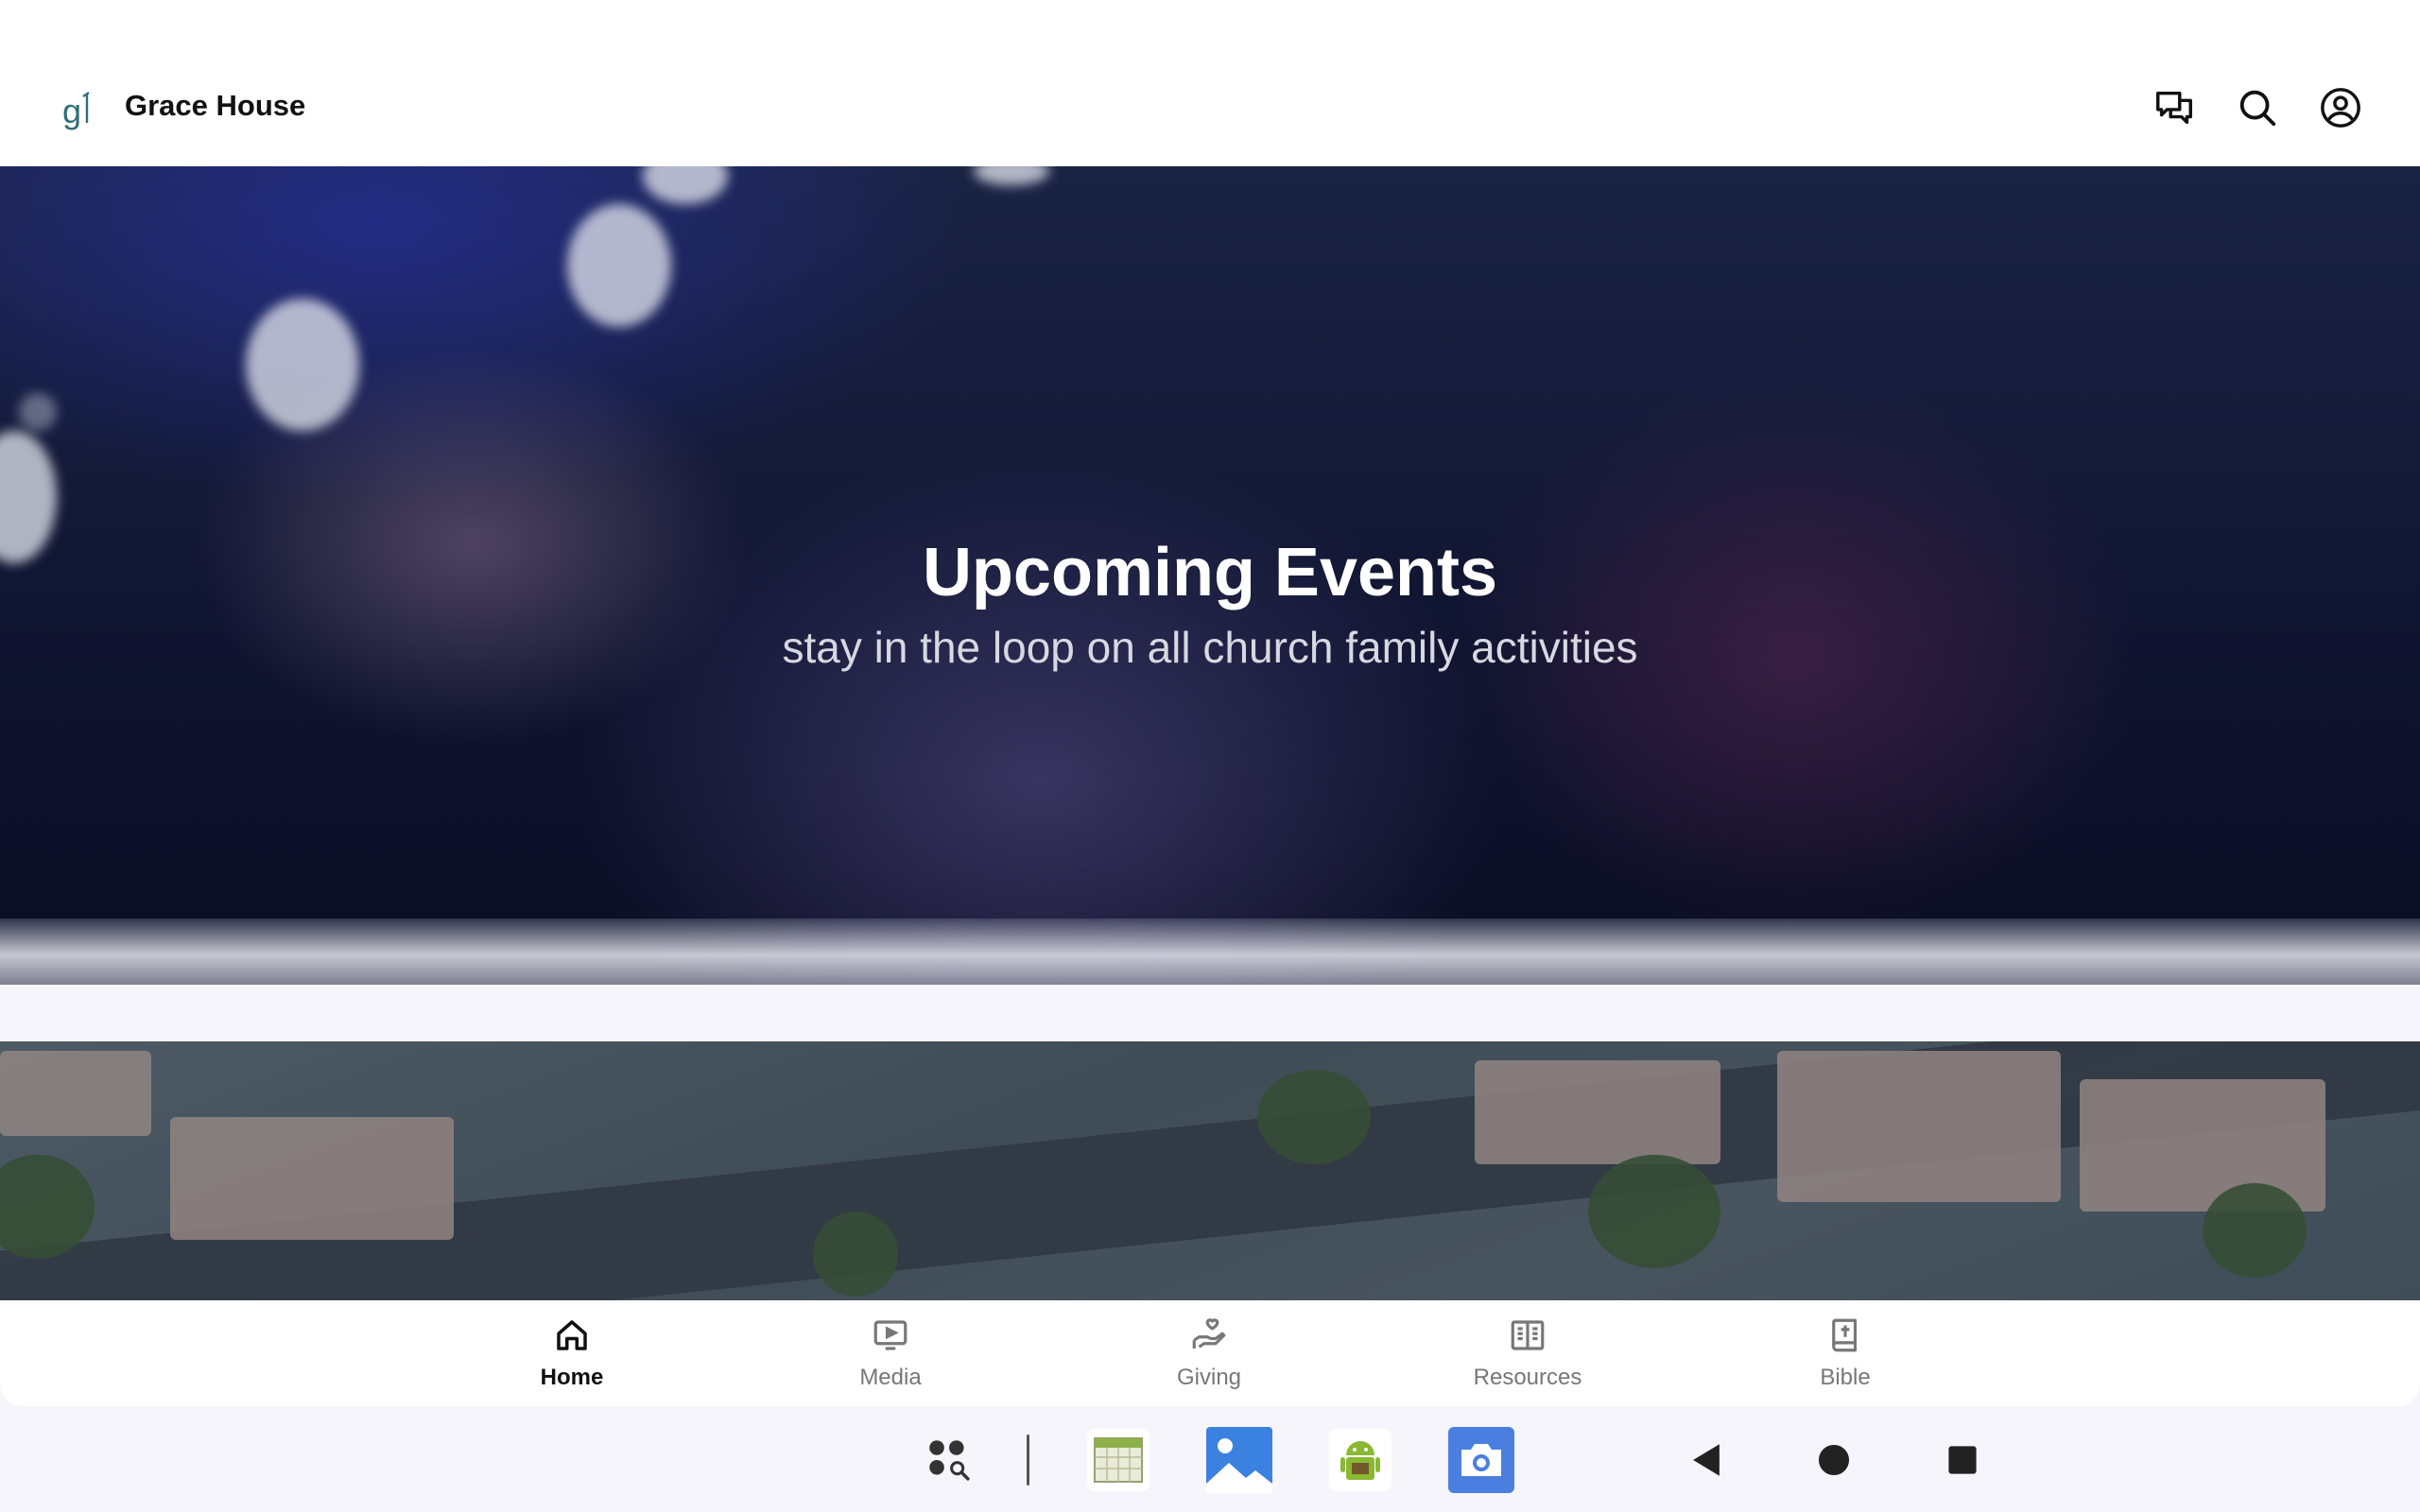 The image size is (2420, 1512). I want to click on system-taskbar, so click(1210, 1459).